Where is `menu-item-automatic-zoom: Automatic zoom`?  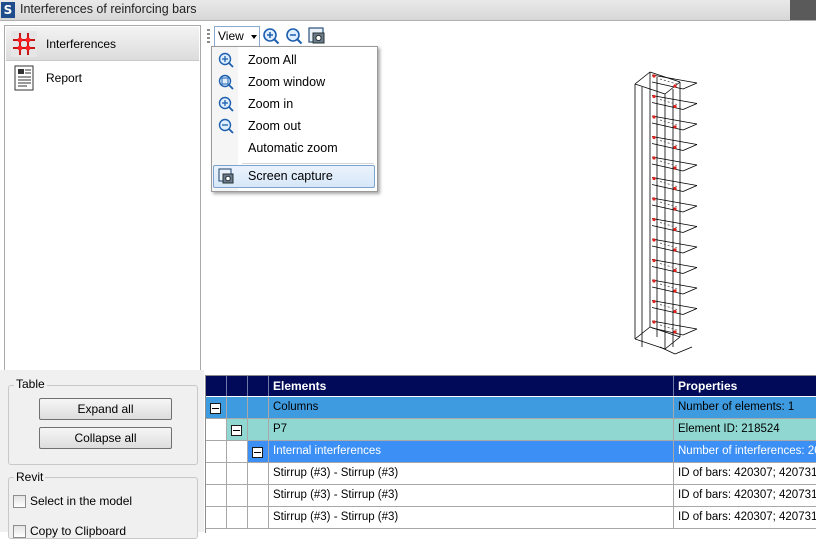
menu-item-automatic-zoom: Automatic zoom is located at coordinates (294, 148).